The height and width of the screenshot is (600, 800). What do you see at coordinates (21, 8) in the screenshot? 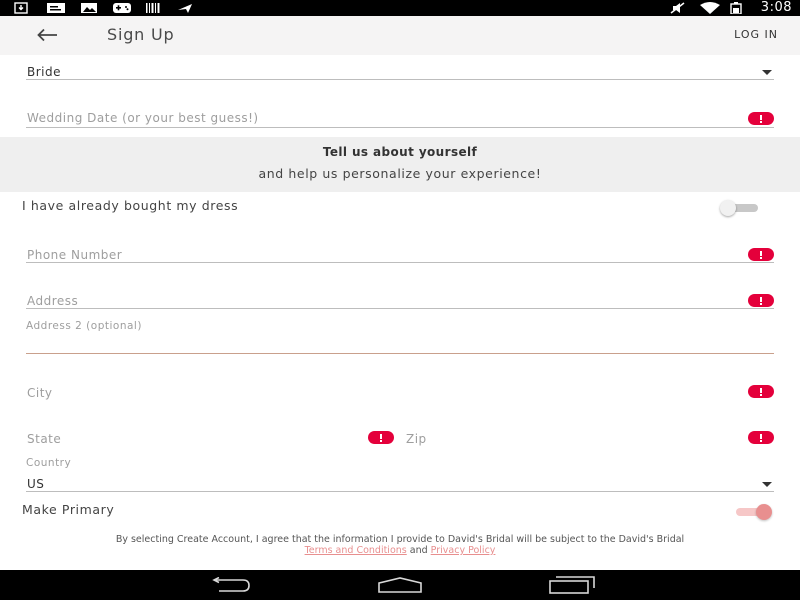
I see `download-icon` at bounding box center [21, 8].